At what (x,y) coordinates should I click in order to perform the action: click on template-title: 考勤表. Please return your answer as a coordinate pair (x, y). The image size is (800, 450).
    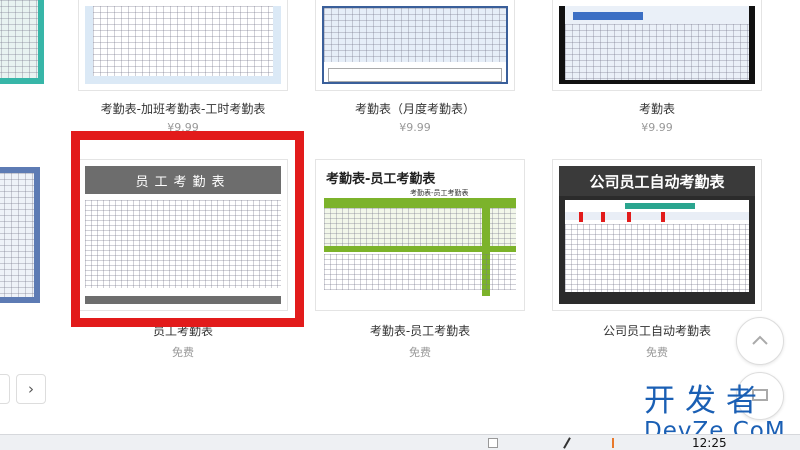
    Looking at the image, I should click on (657, 108).